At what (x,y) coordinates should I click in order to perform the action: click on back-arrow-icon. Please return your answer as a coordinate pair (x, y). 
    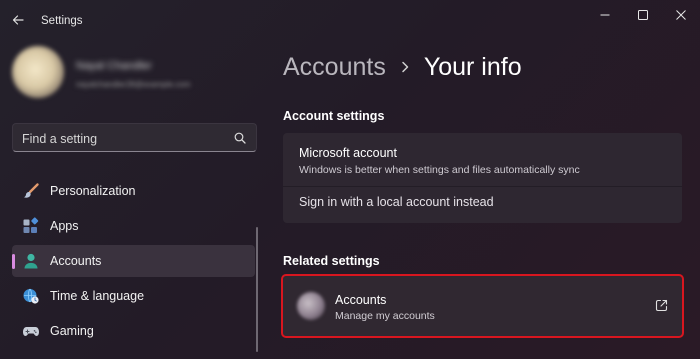
    Looking at the image, I should click on (18, 20).